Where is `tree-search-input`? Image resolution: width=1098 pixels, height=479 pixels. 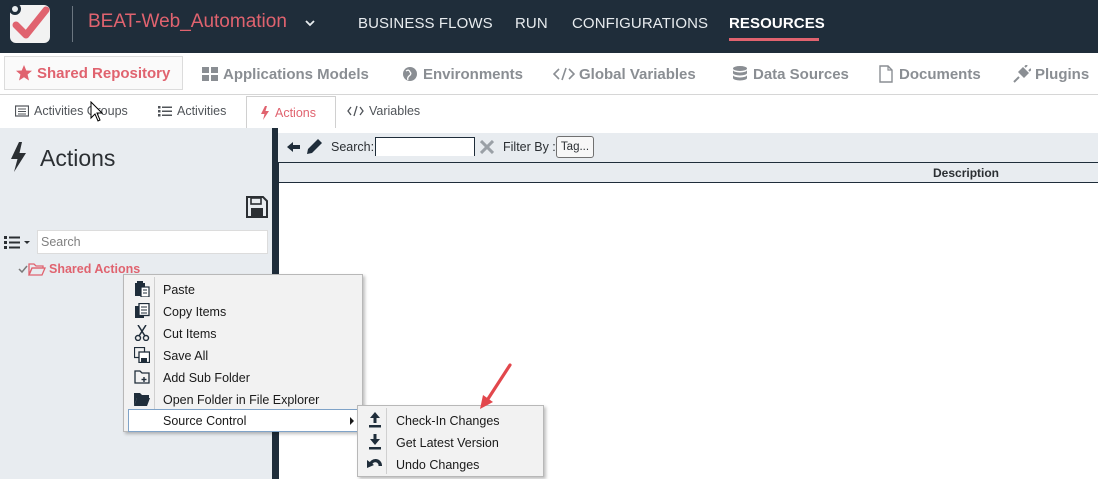
tree-search-input is located at coordinates (152, 242).